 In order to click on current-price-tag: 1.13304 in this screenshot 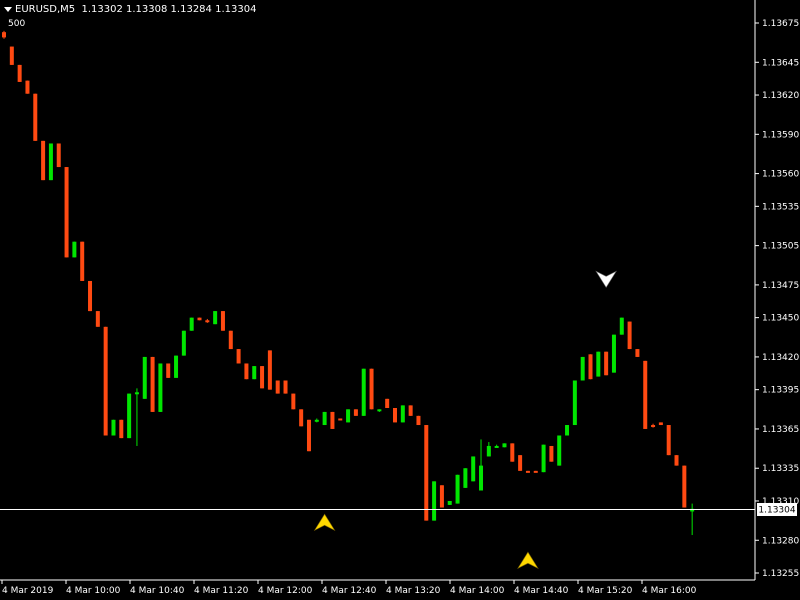, I will do `click(777, 509)`.